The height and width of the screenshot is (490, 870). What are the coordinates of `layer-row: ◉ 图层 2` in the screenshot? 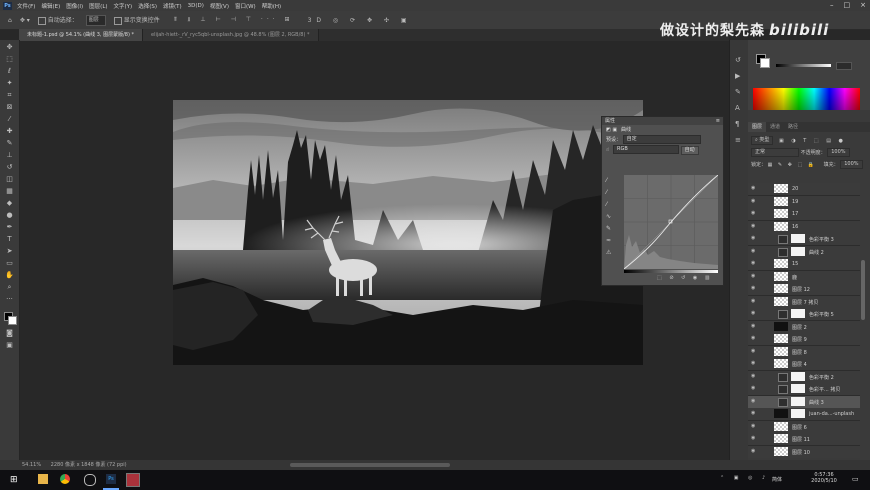 It's located at (804, 327).